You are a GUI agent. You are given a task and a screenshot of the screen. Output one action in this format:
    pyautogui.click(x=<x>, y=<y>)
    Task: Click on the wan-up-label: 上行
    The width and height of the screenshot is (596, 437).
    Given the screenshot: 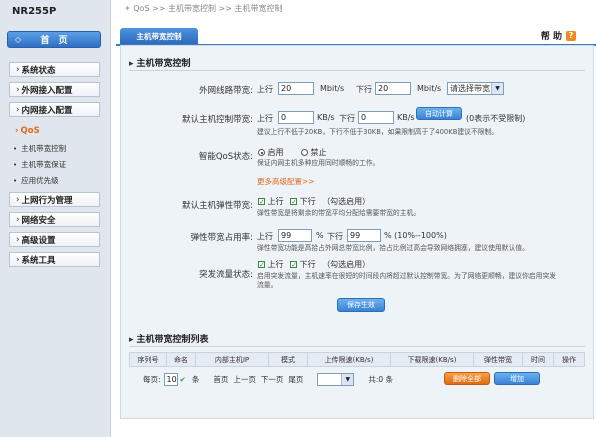 What is the action you would take?
    pyautogui.click(x=265, y=89)
    